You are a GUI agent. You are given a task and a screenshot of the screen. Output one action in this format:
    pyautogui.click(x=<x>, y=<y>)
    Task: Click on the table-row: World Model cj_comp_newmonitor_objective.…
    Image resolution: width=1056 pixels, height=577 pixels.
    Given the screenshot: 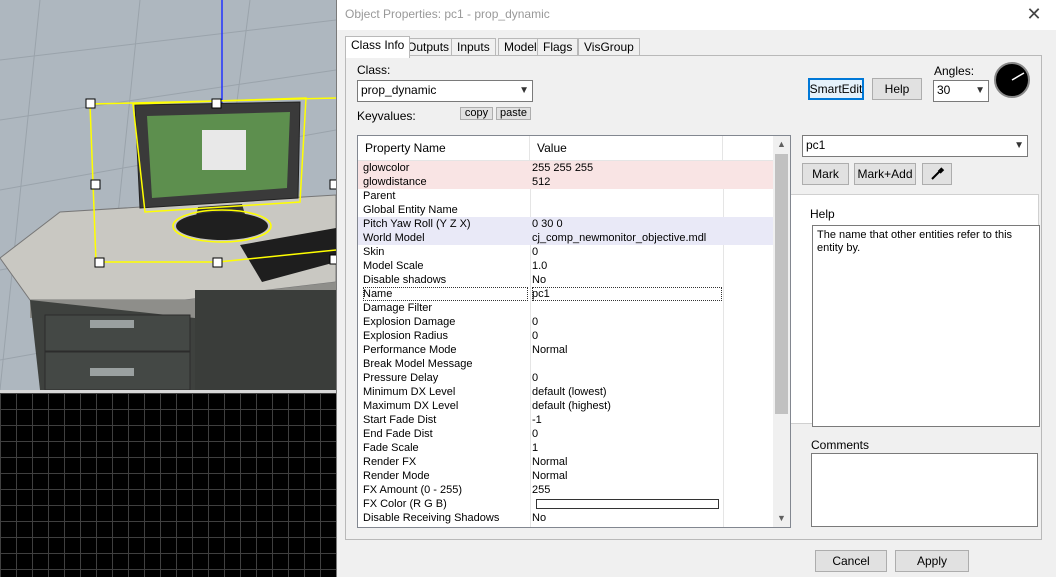 What is the action you would take?
    pyautogui.click(x=566, y=238)
    